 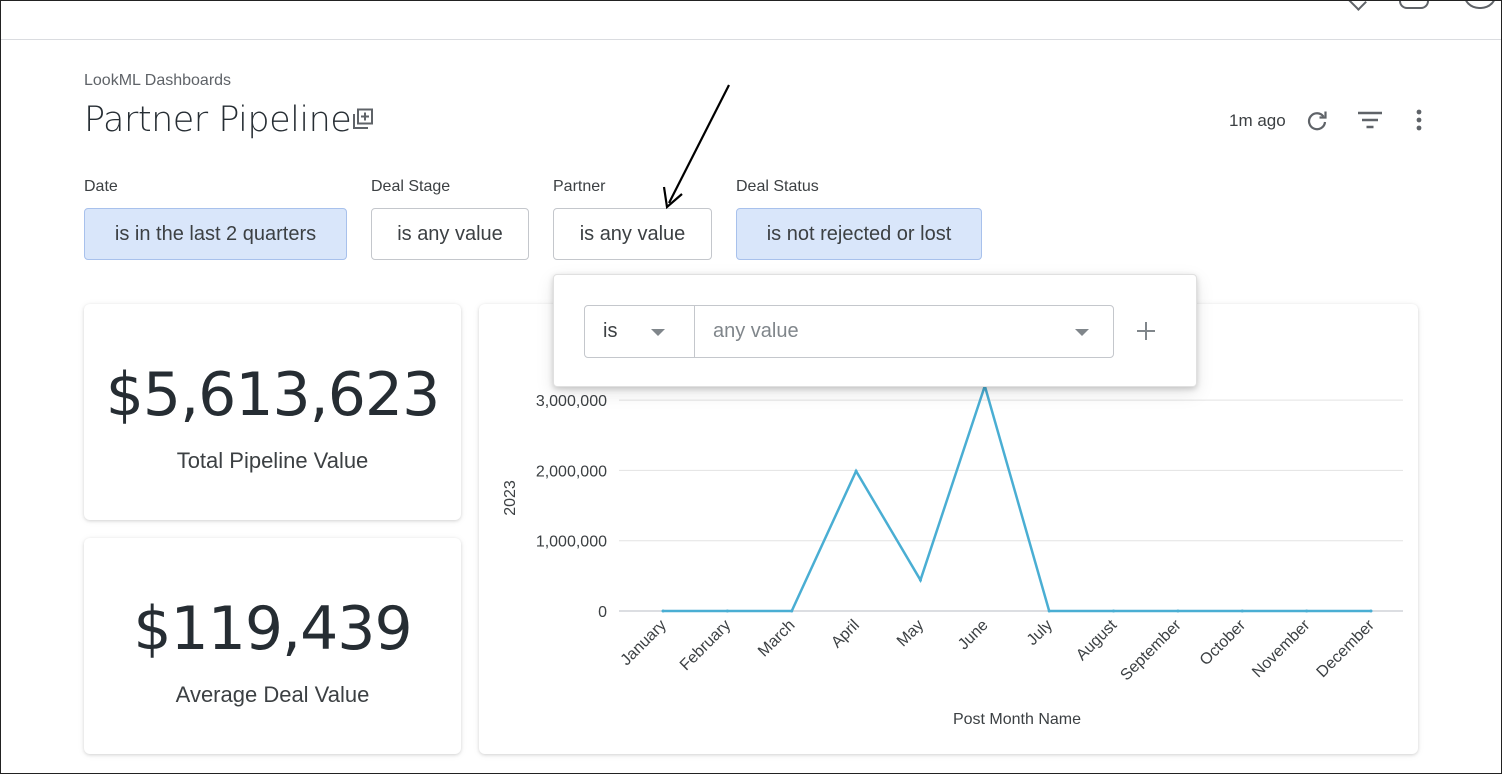 I want to click on x-tick-label: January, so click(x=644, y=643).